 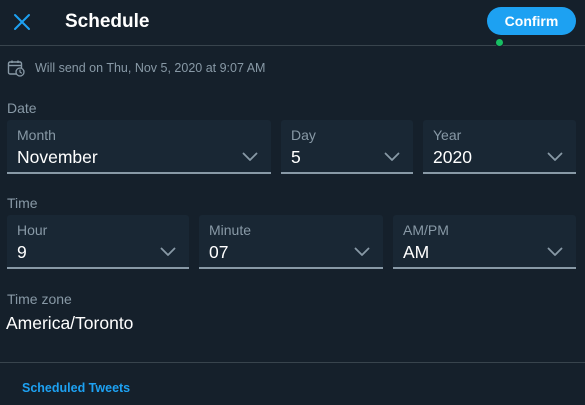 What do you see at coordinates (22, 108) in the screenshot?
I see `date-section-label: Date` at bounding box center [22, 108].